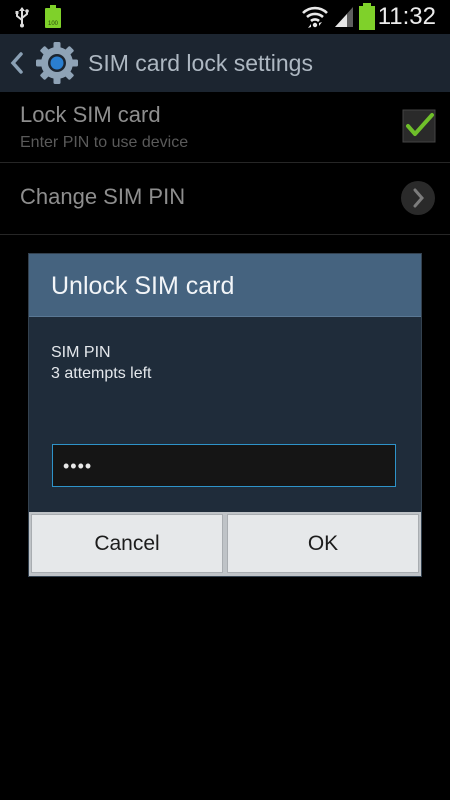  What do you see at coordinates (225, 17) in the screenshot?
I see `status-bar: 100 11:32` at bounding box center [225, 17].